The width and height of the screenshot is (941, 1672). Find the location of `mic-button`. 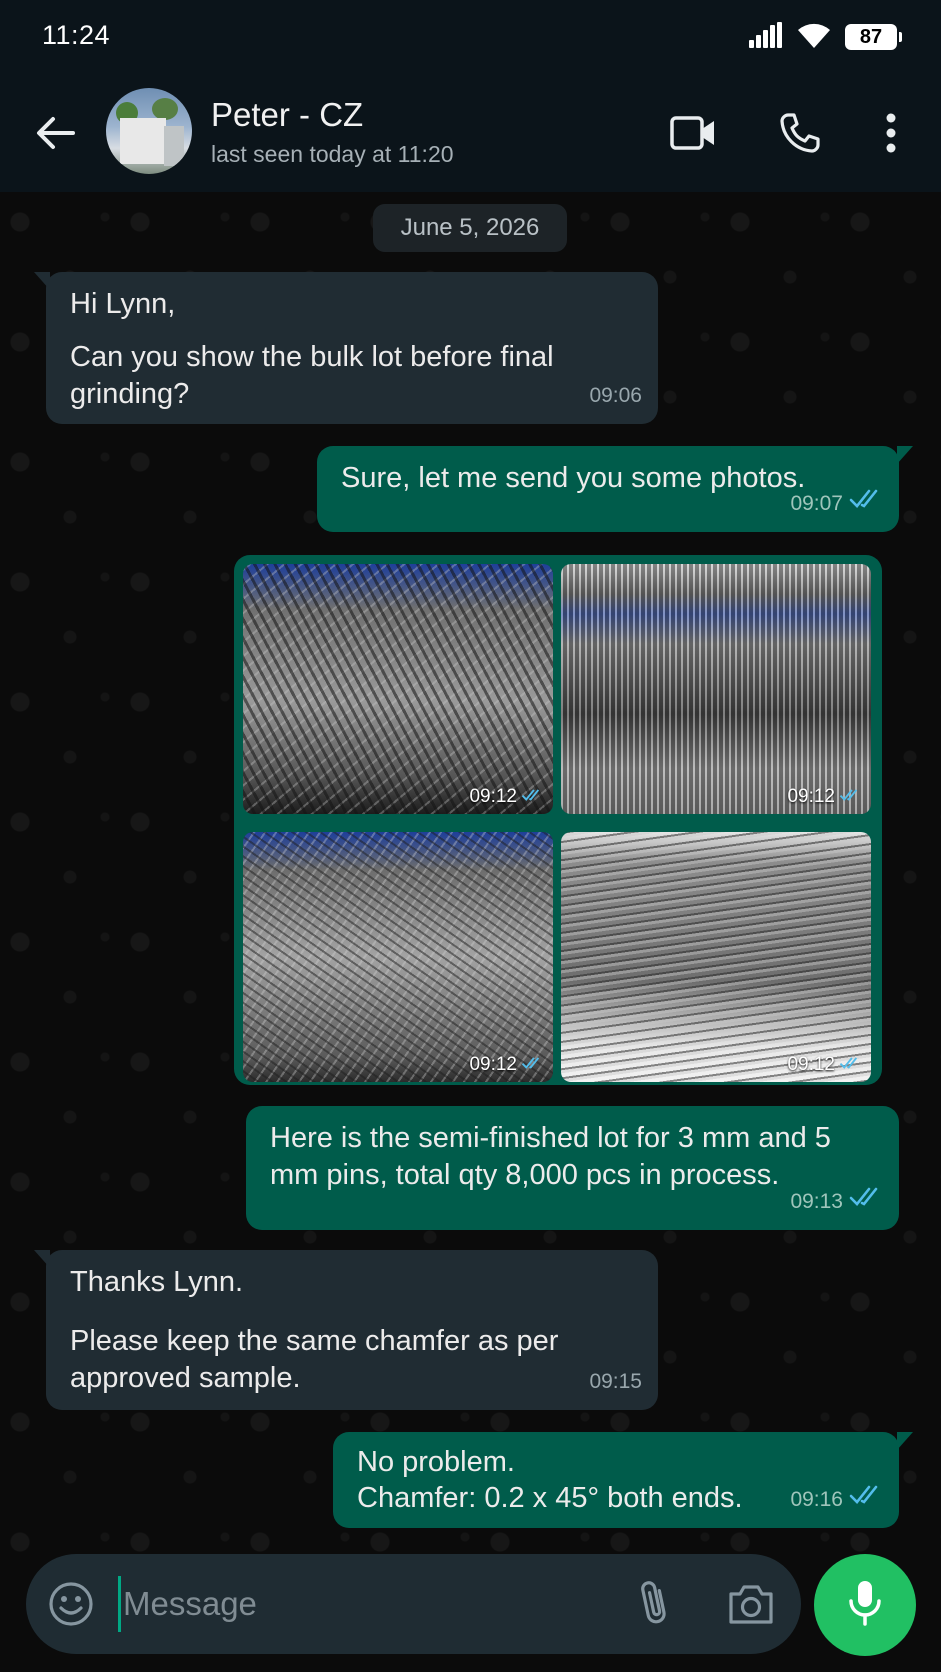

mic-button is located at coordinates (865, 1605).